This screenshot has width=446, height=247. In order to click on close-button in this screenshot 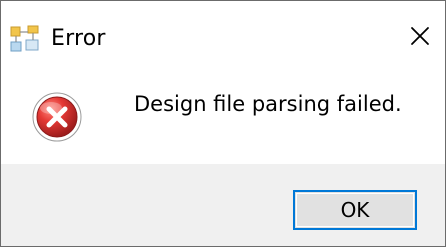, I will do `click(420, 36)`.